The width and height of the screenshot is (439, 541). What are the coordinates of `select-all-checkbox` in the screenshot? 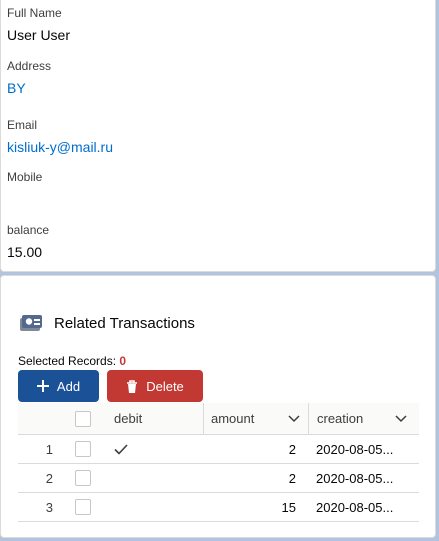 It's located at (82, 418).